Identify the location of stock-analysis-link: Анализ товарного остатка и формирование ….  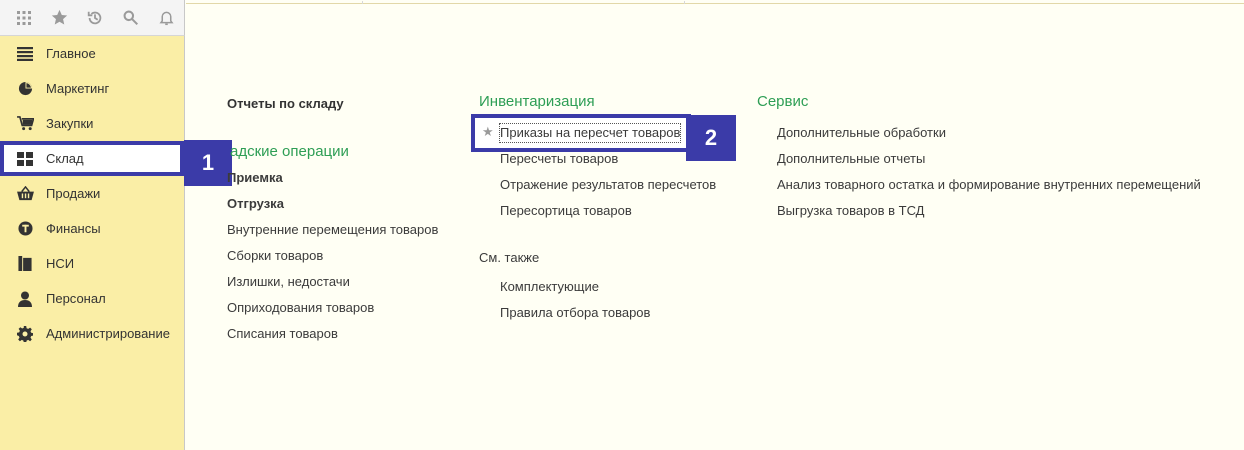
(989, 185).